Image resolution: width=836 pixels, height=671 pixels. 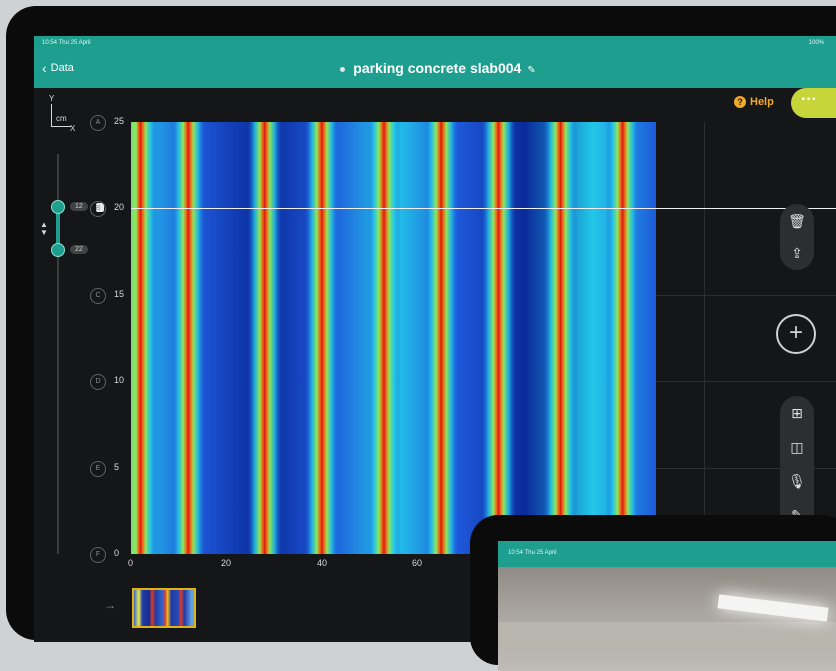 I want to click on ceiling-light, so click(x=773, y=608).